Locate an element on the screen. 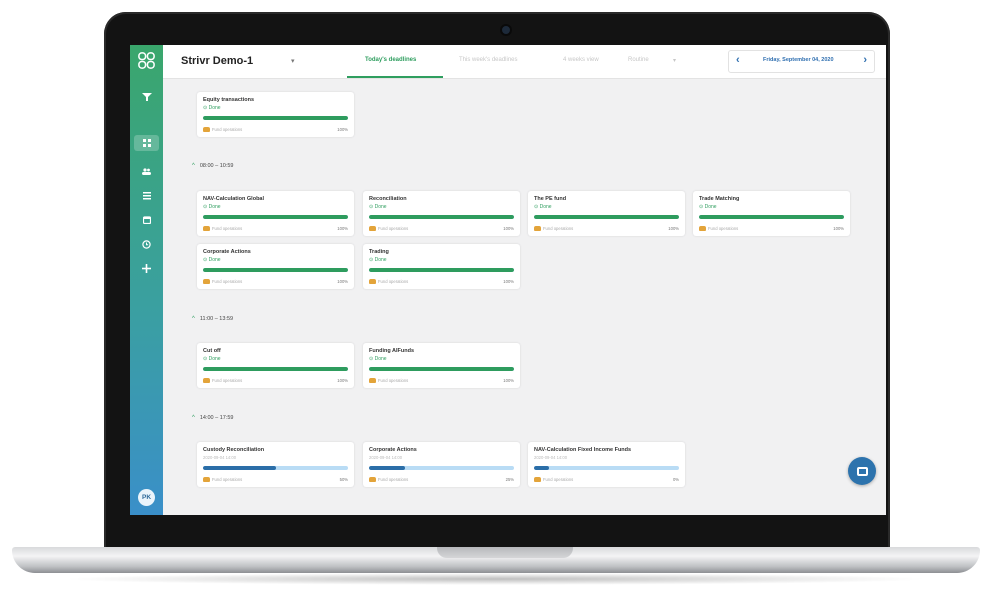  avatar: PK is located at coordinates (146, 497).